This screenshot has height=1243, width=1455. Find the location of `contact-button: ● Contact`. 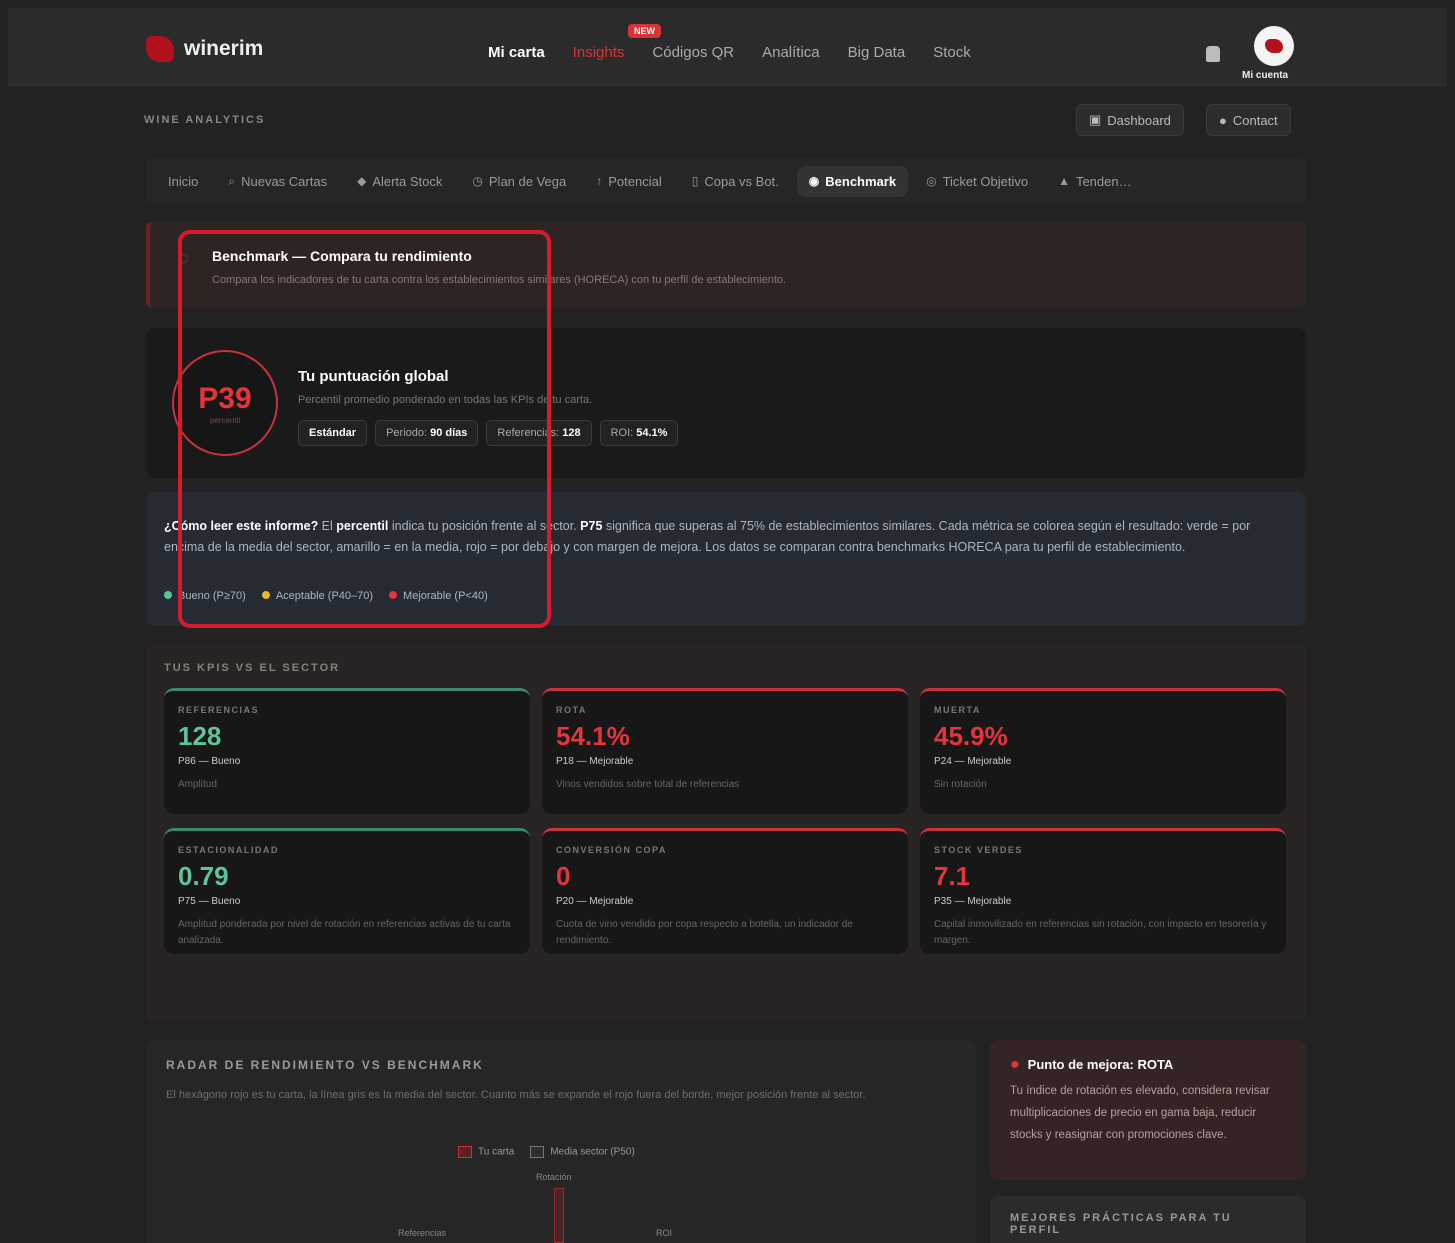

contact-button: ● Contact is located at coordinates (1248, 120).